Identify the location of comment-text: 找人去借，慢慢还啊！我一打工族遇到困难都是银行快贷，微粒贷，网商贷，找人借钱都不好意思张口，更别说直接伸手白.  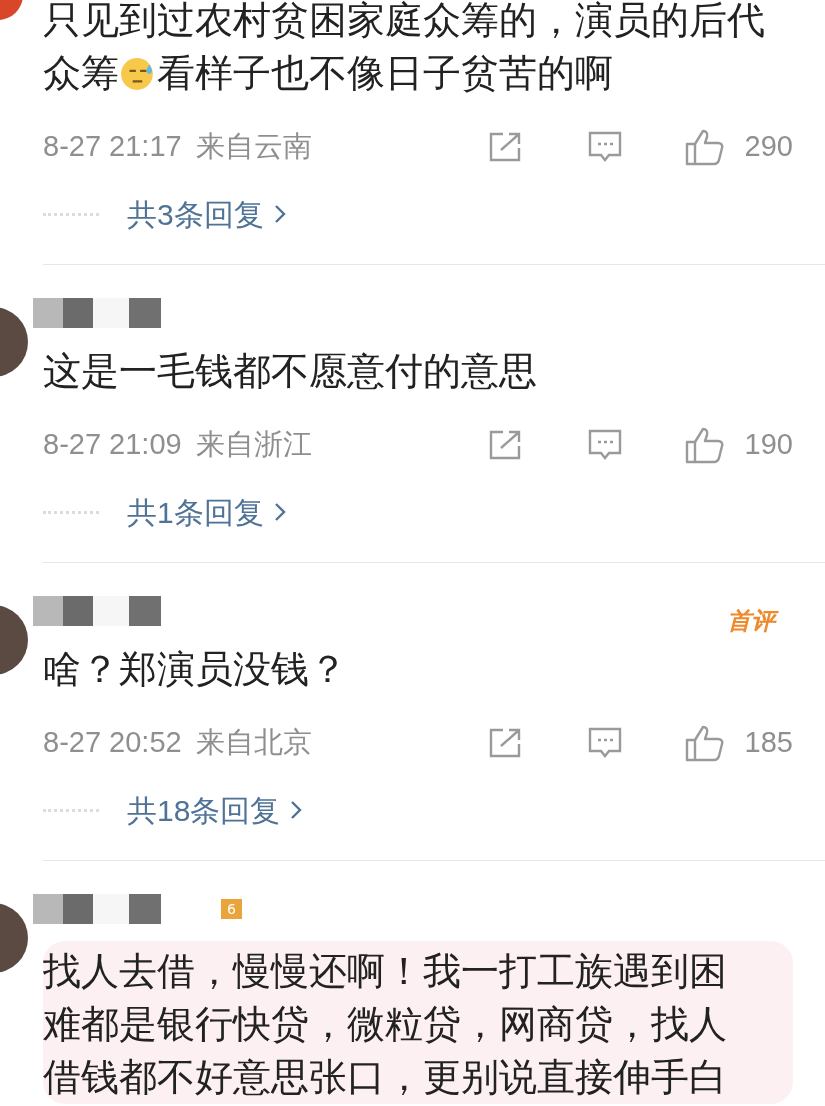
(418, 1022).